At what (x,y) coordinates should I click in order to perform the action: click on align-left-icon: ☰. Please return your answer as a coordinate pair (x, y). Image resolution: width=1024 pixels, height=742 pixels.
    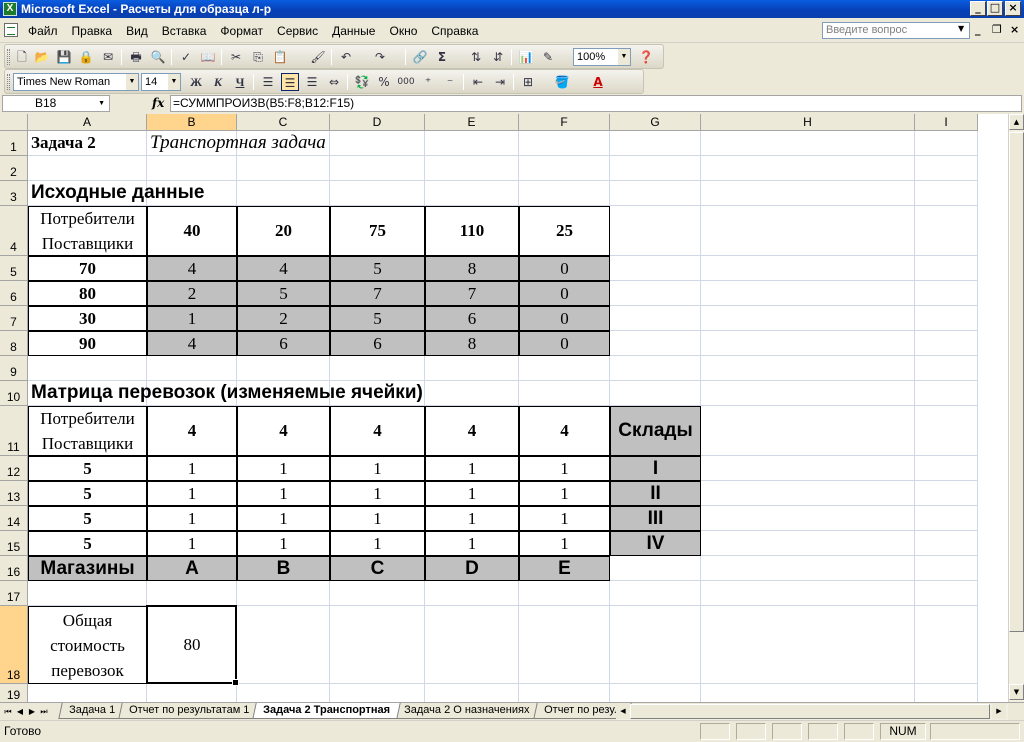
    Looking at the image, I should click on (268, 82).